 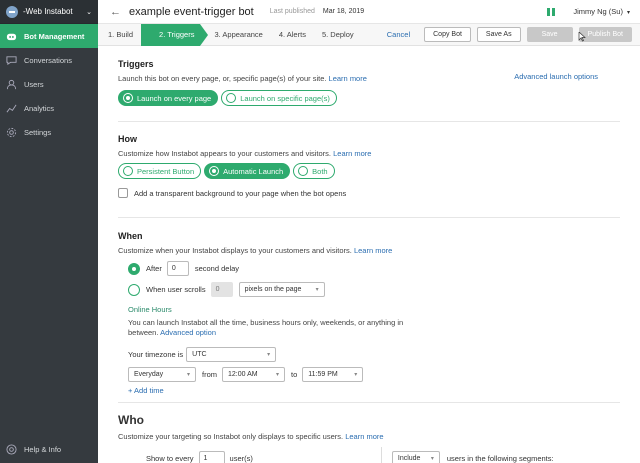 What do you see at coordinates (34, 84) in the screenshot?
I see `sidebar-item-label: Users` at bounding box center [34, 84].